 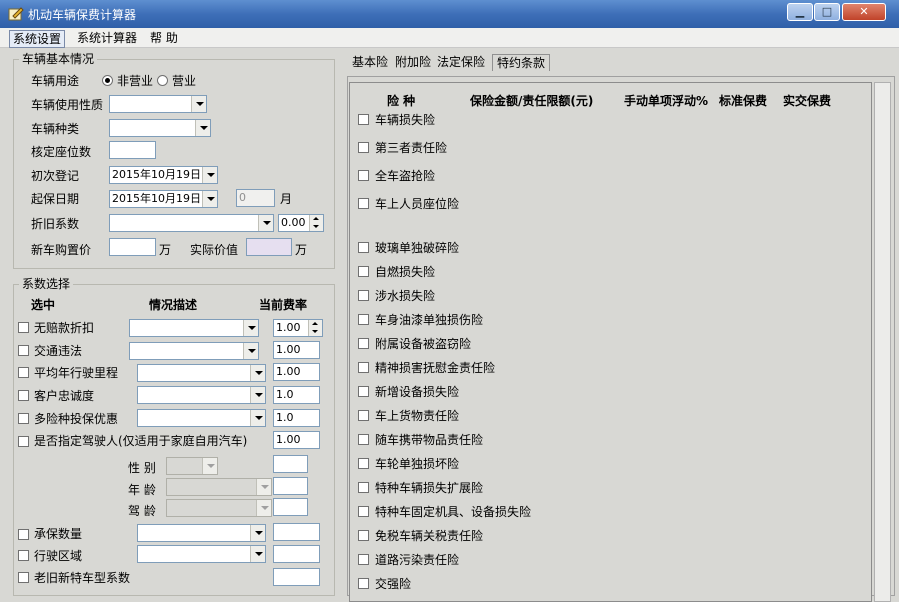 What do you see at coordinates (23, 327) in the screenshot?
I see `no-claim-checkbox` at bounding box center [23, 327].